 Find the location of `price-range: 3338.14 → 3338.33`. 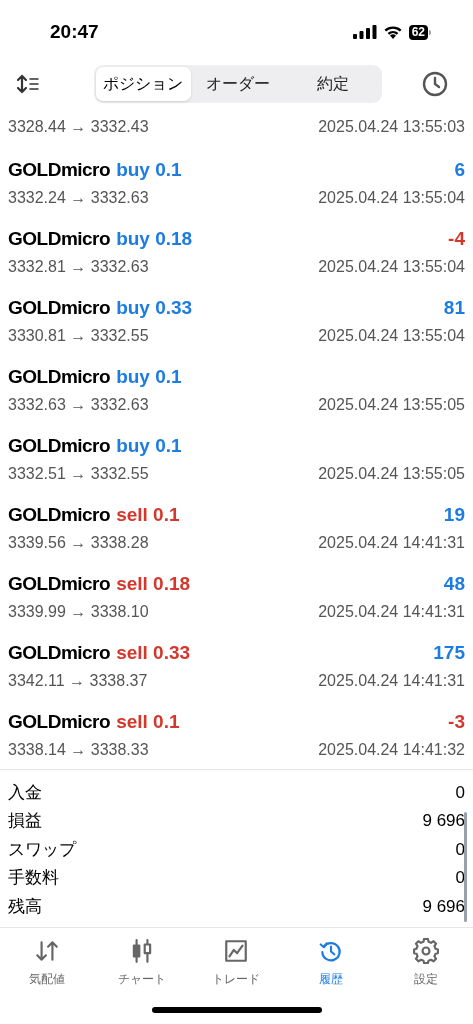

price-range: 3338.14 → 3338.33 is located at coordinates (78, 749).